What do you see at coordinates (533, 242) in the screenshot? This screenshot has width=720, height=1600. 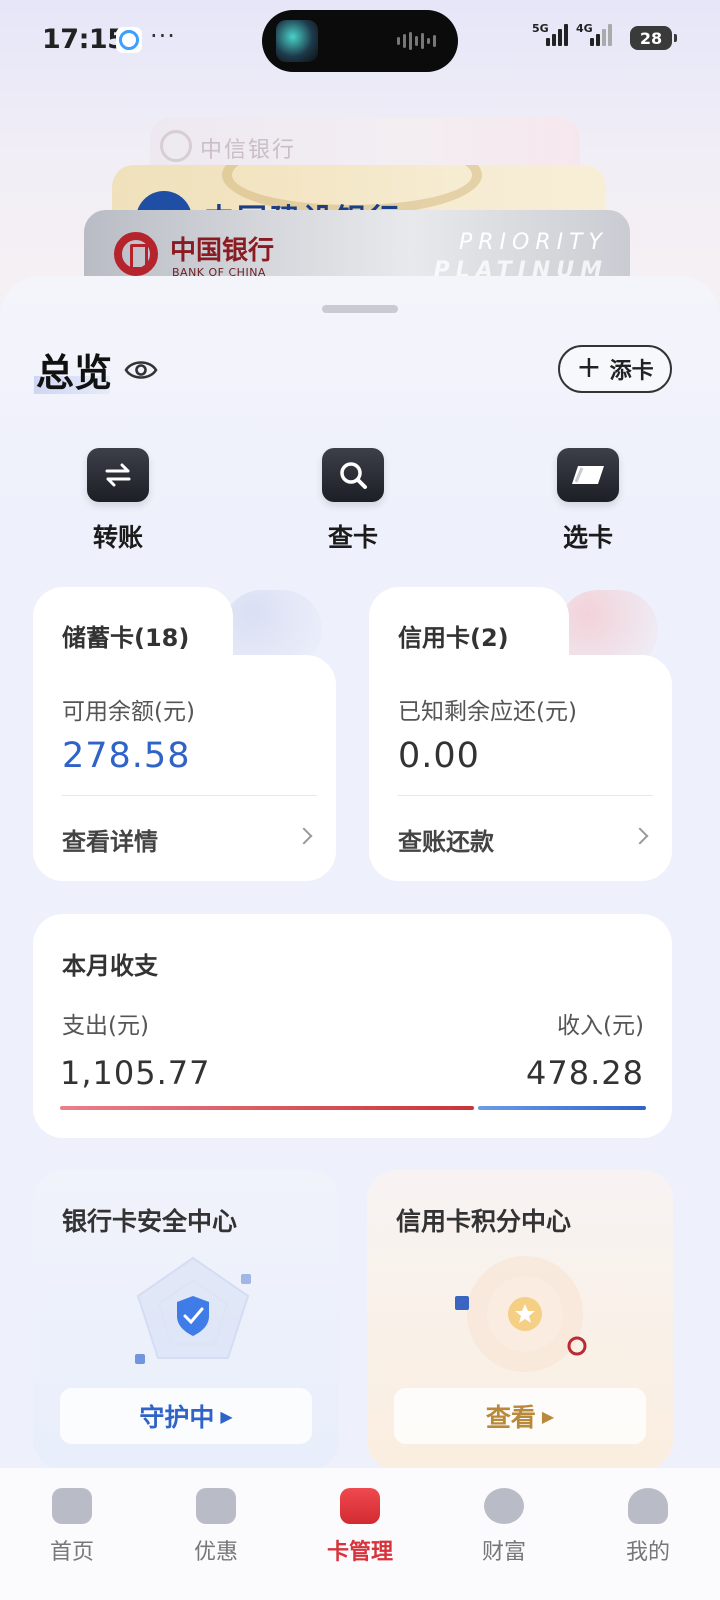 I see `card-tier-1: PRIORITY` at bounding box center [533, 242].